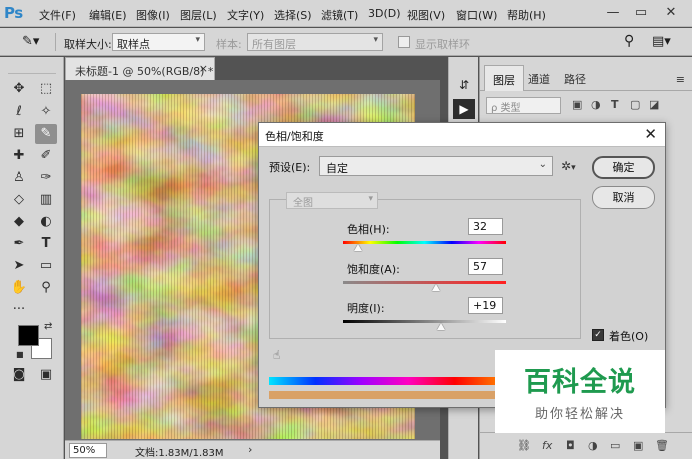  What do you see at coordinates (476, 15) in the screenshot?
I see `menu-window: 窗口(W)` at bounding box center [476, 15].